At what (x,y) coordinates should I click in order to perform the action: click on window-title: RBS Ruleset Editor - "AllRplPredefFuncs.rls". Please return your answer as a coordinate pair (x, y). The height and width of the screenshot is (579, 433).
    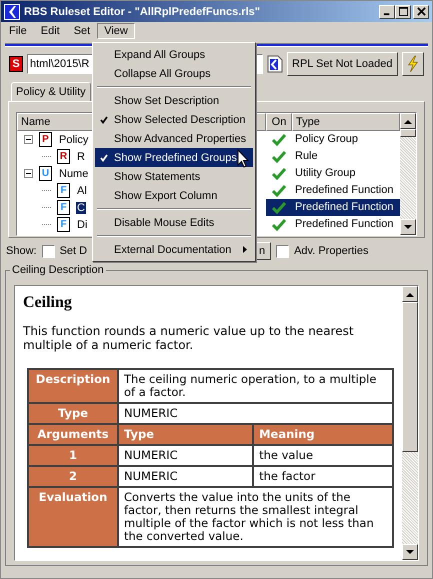
    Looking at the image, I should click on (142, 12).